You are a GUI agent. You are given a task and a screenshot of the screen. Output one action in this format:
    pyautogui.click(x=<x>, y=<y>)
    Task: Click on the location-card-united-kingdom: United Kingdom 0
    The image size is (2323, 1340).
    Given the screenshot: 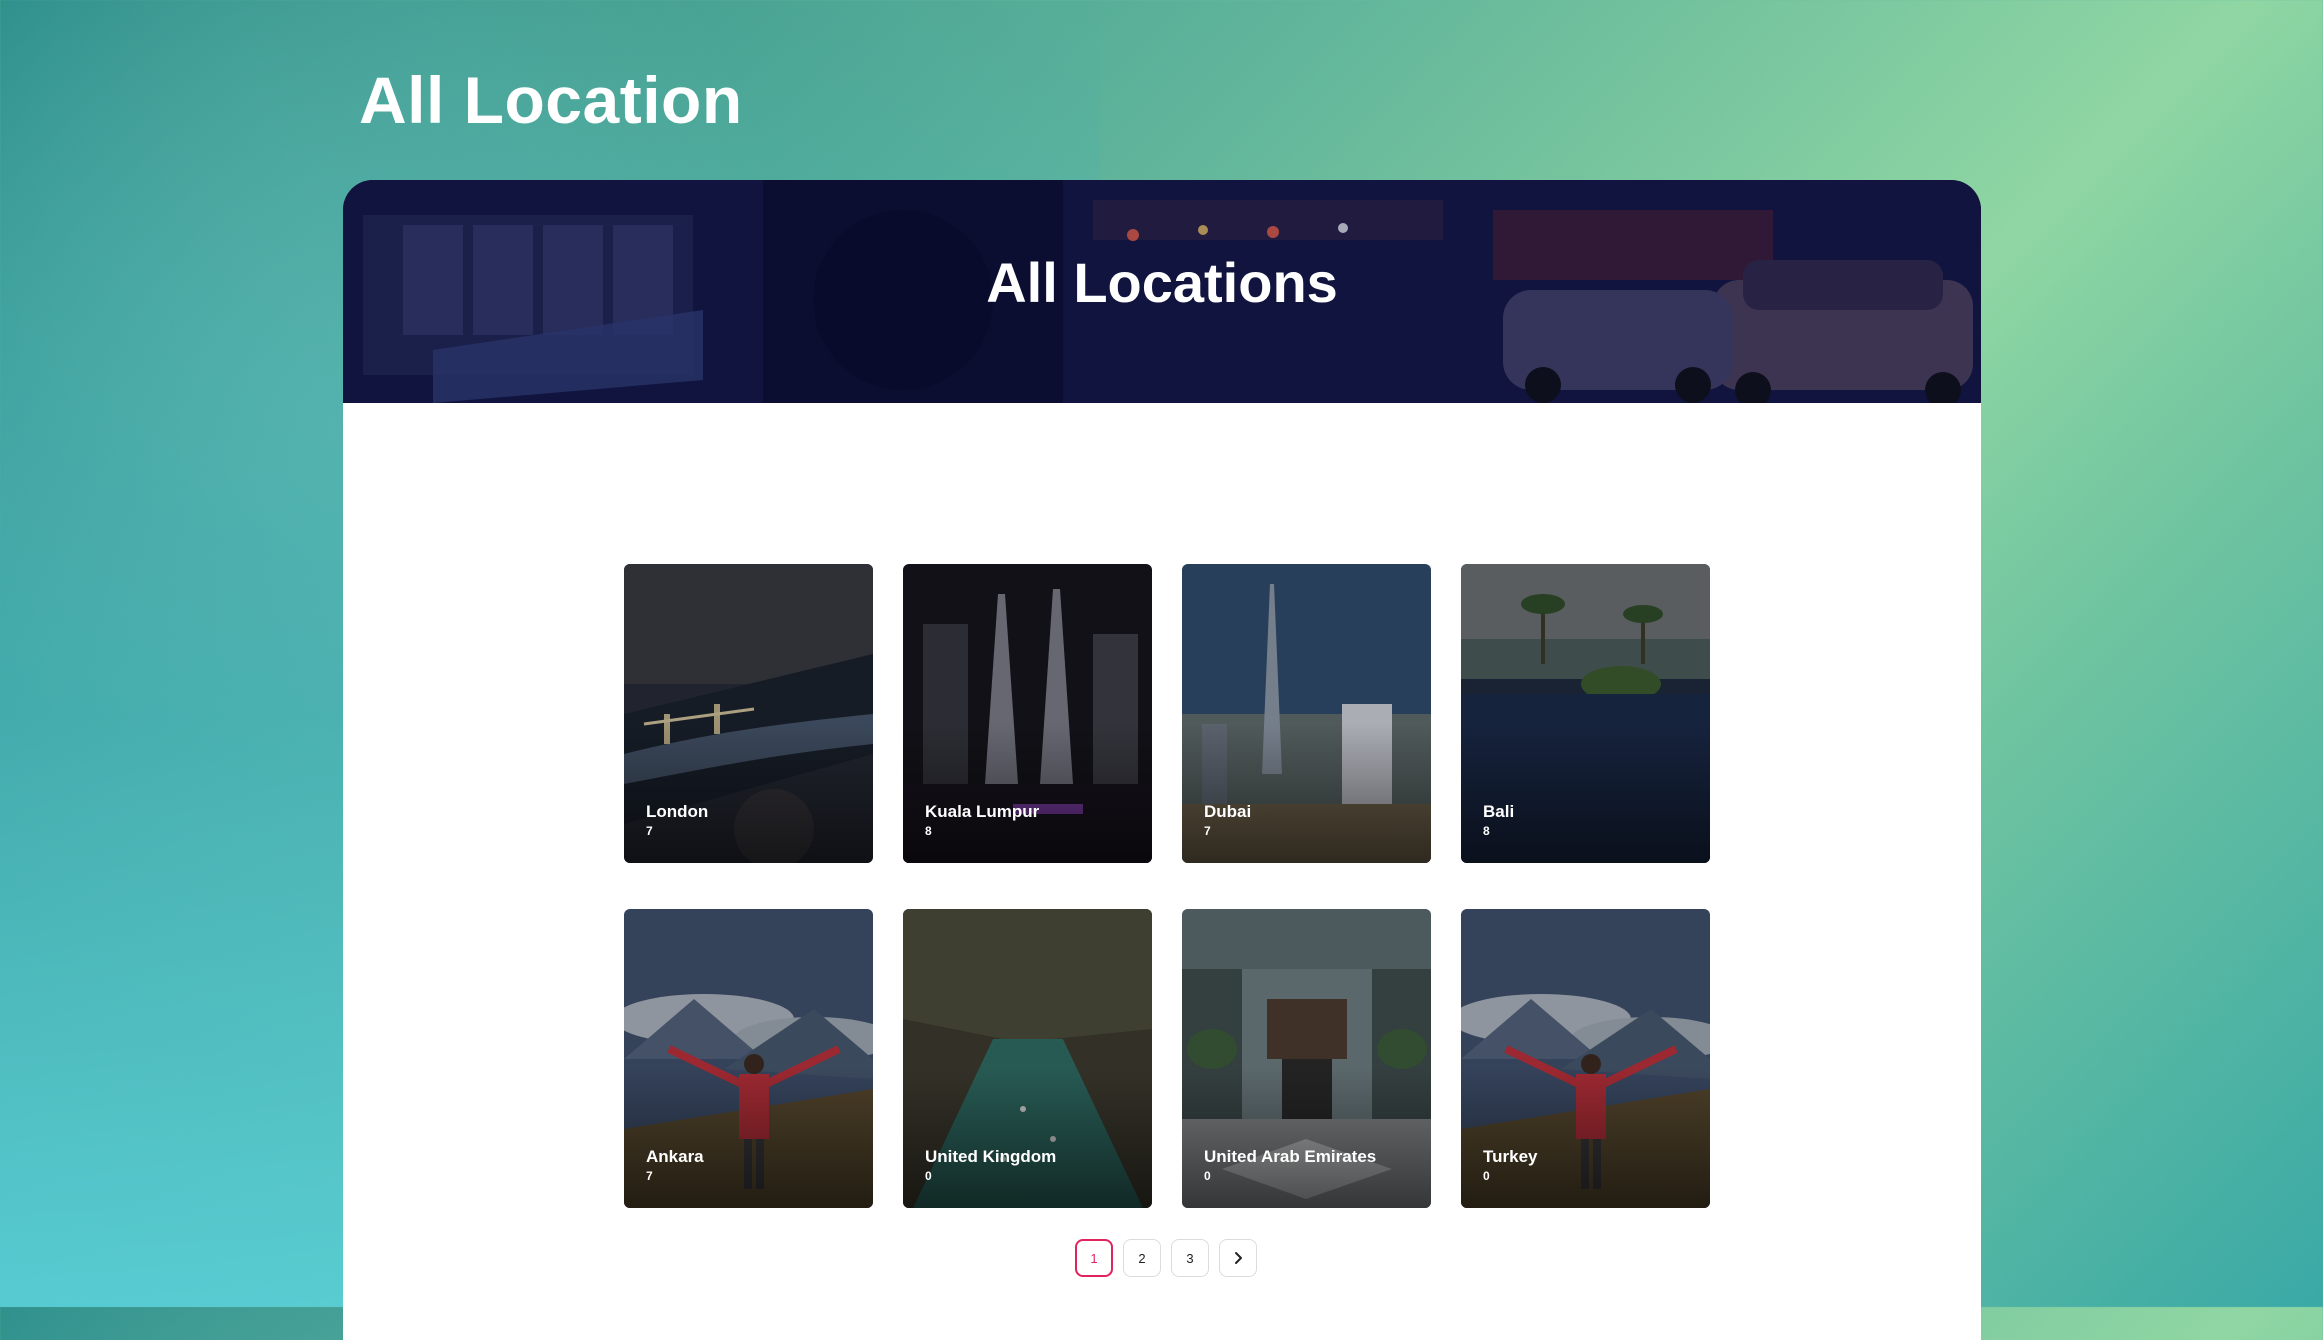 What is the action you would take?
    pyautogui.click(x=1027, y=1058)
    